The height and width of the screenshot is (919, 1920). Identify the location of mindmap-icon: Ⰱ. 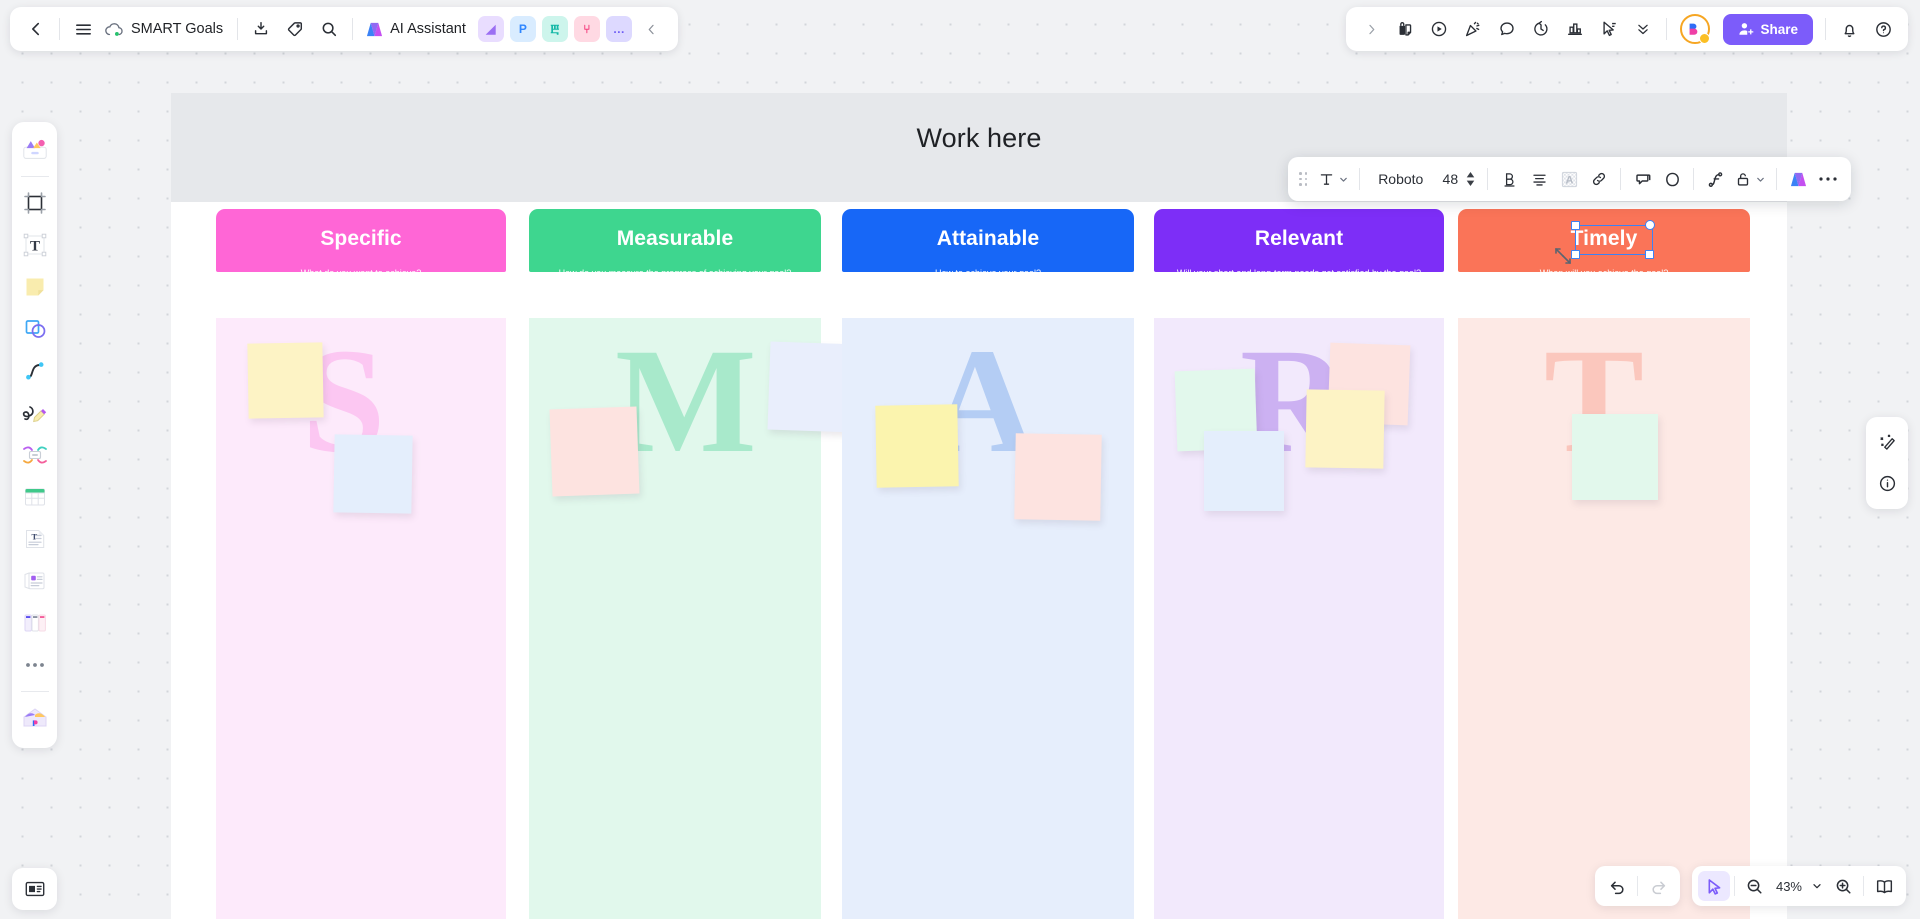
(554, 29).